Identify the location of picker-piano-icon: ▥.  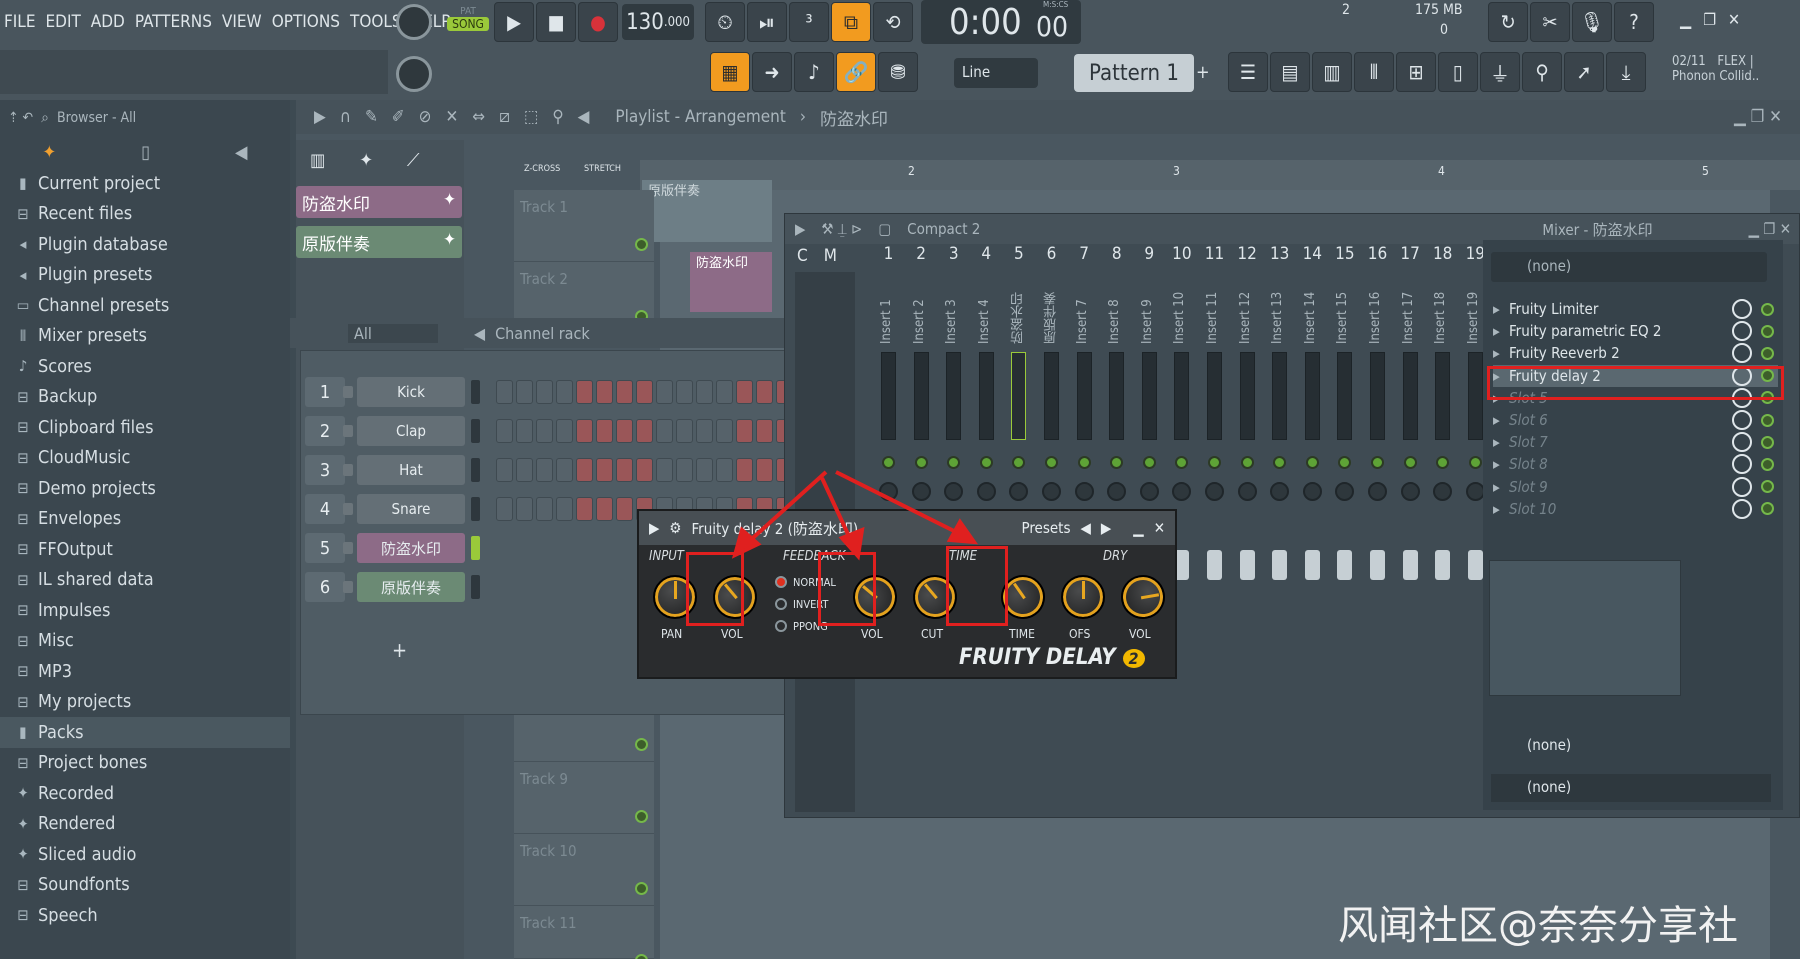
(317, 160).